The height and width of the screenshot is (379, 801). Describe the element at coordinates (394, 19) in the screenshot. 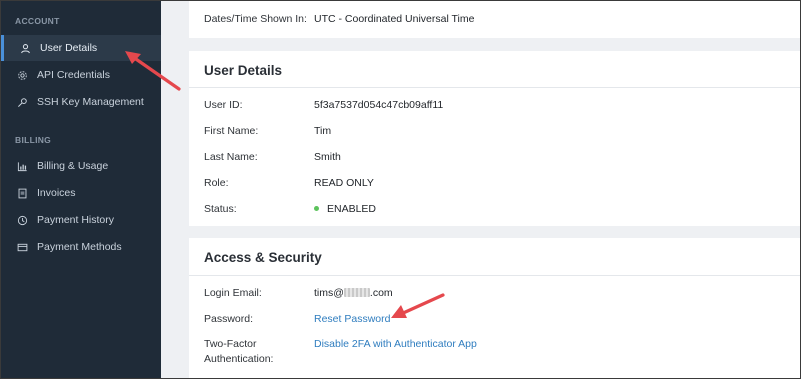

I see `timezone-value: UTC - Coordinated Universal Time` at that location.